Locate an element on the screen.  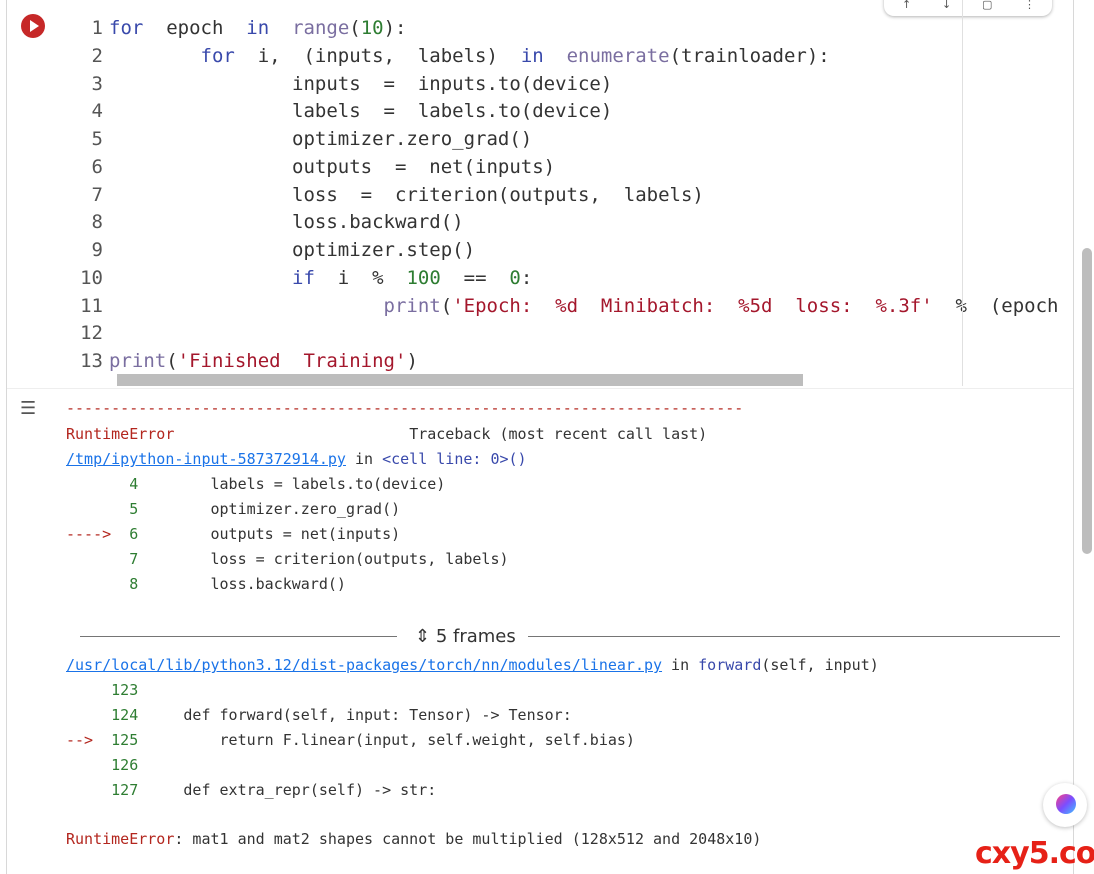
frames-divider-right is located at coordinates (794, 636).